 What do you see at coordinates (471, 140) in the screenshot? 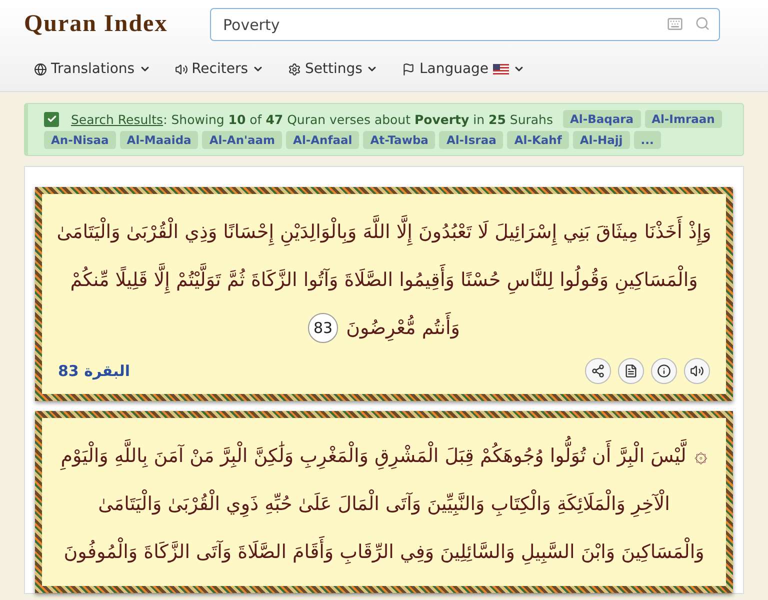
I see `surah-tag: Al-Israa` at bounding box center [471, 140].